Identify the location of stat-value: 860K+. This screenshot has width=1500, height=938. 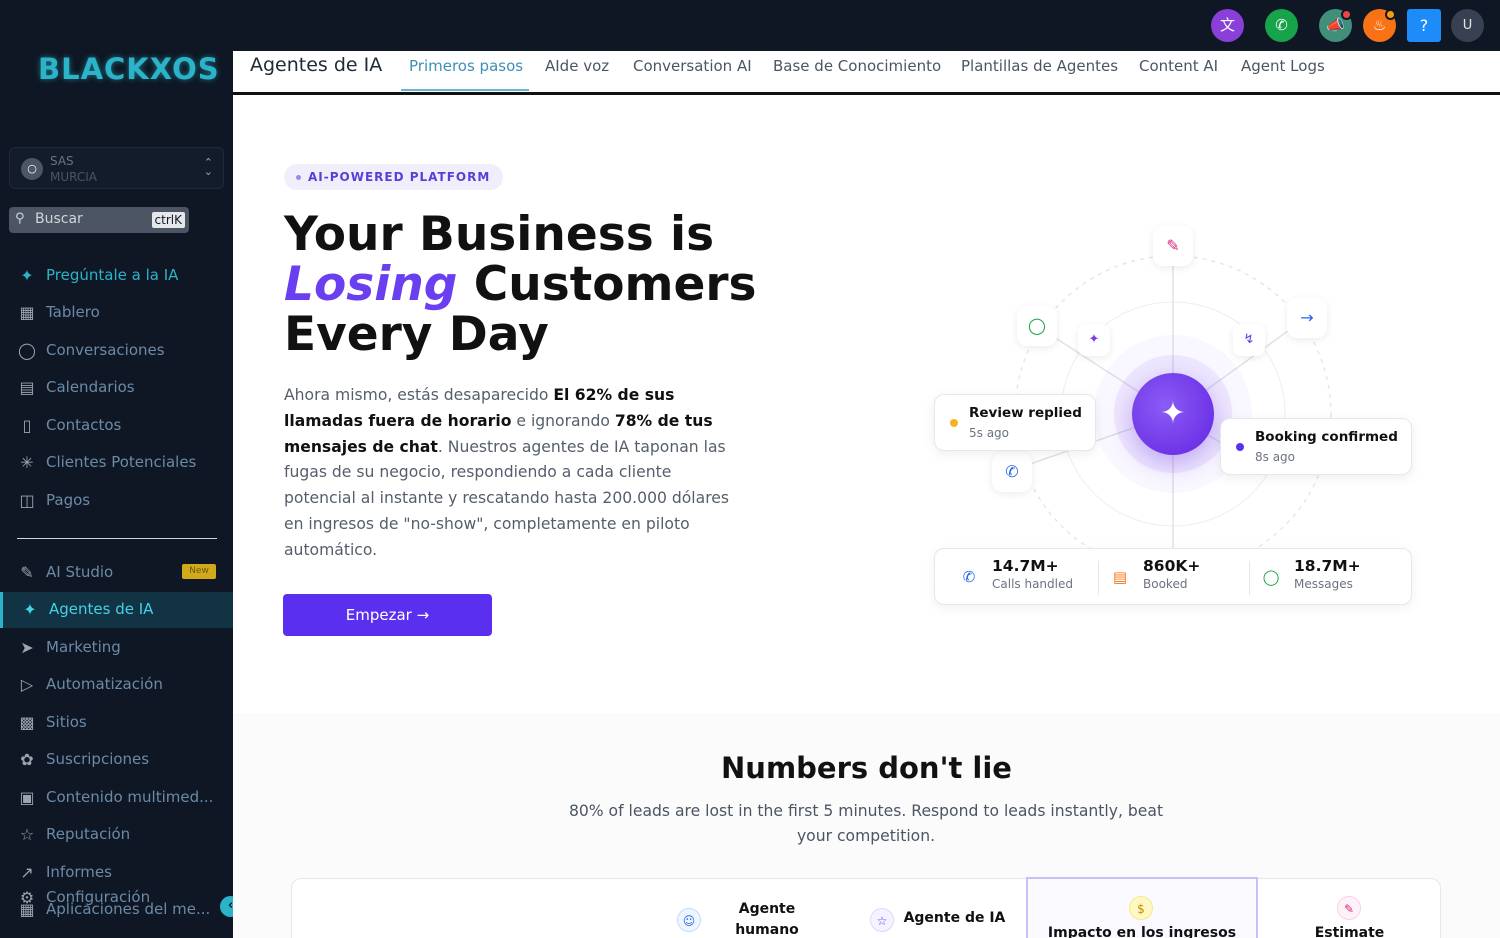
(1172, 566).